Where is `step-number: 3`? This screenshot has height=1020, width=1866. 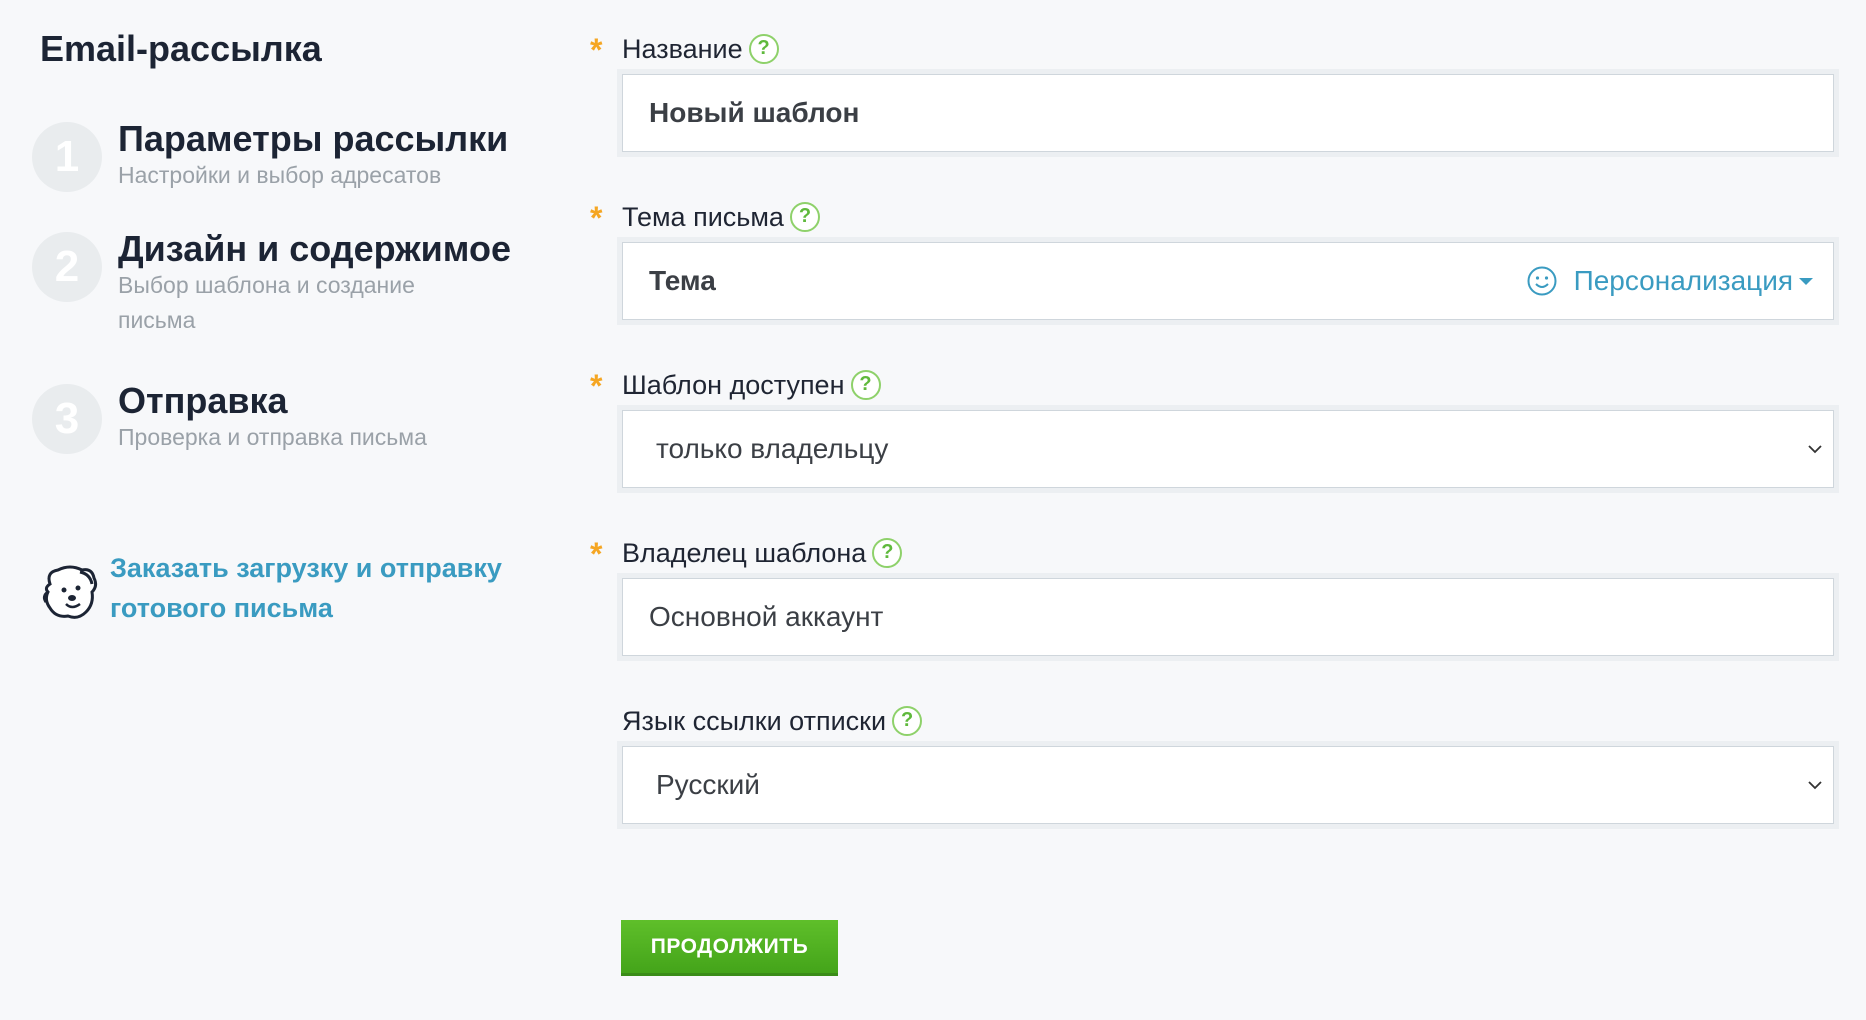 step-number: 3 is located at coordinates (67, 419).